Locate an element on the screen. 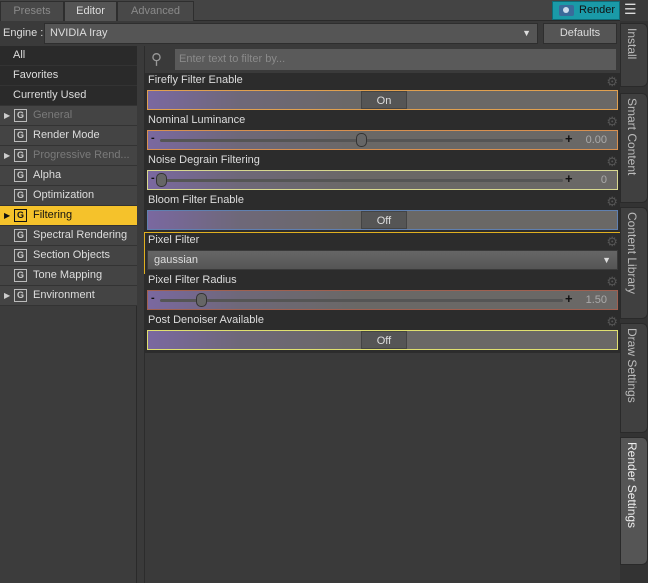 The width and height of the screenshot is (648, 583). group-label: General is located at coordinates (53, 115).